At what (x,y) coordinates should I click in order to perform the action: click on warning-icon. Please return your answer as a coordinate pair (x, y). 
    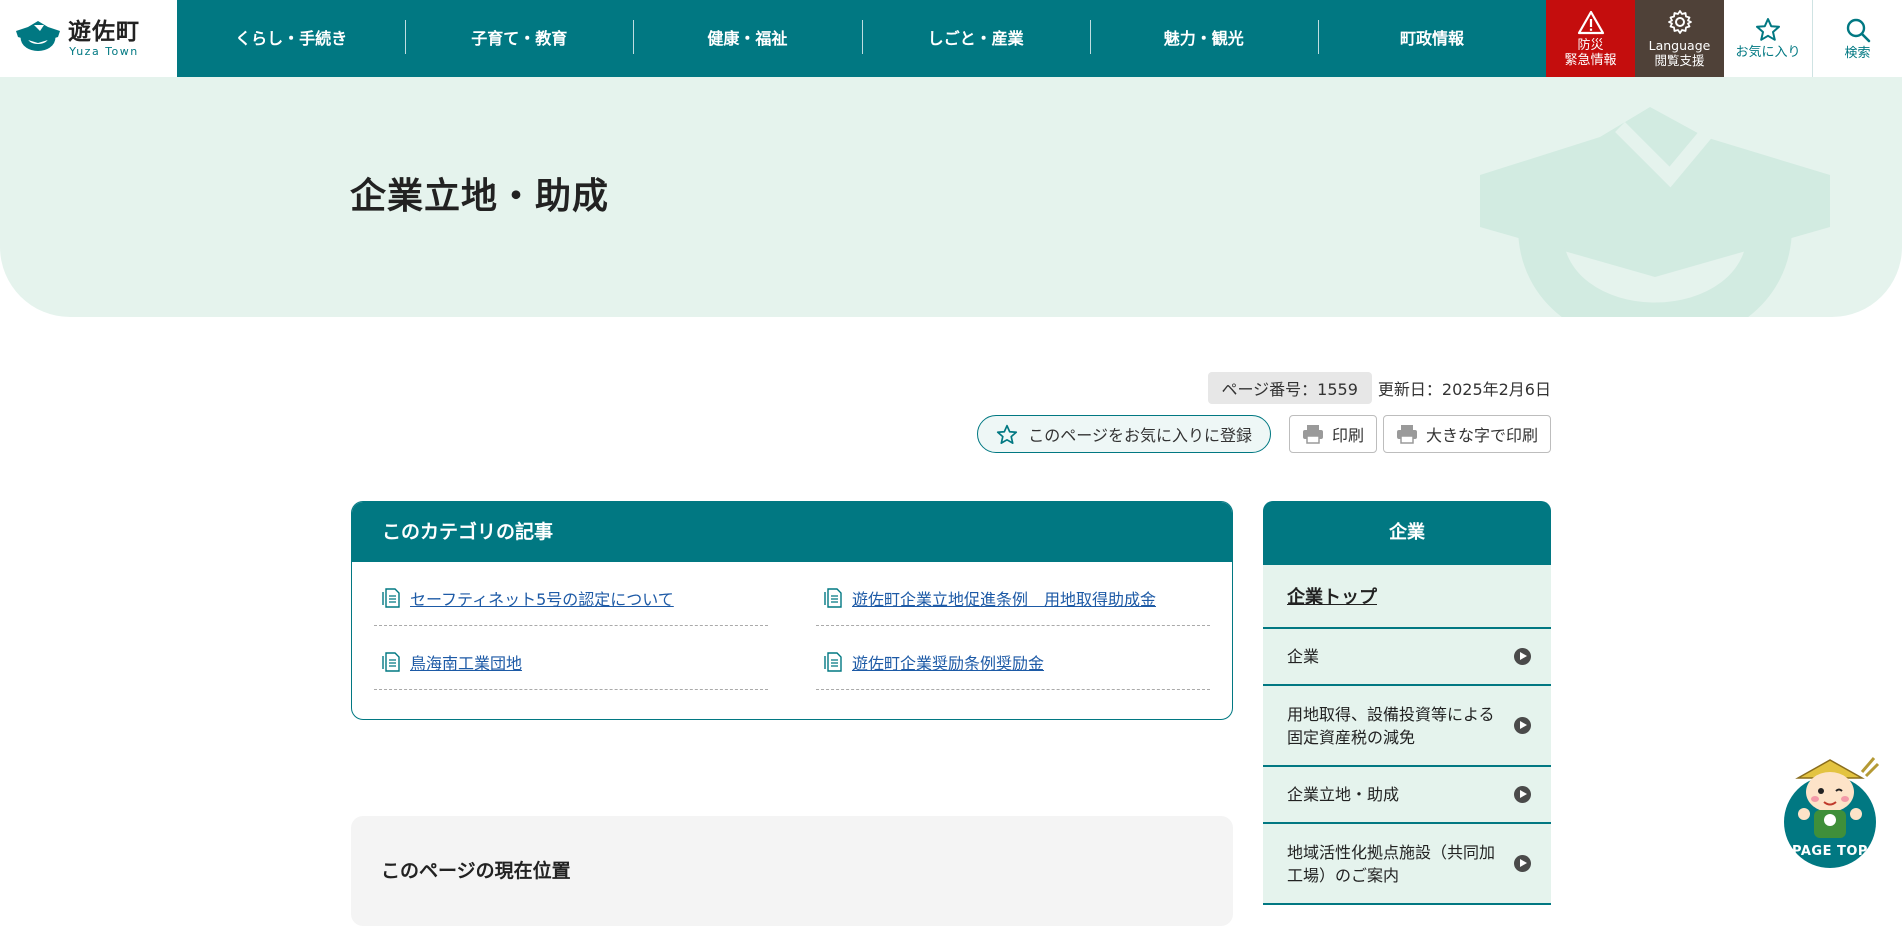
    Looking at the image, I should click on (1590, 22).